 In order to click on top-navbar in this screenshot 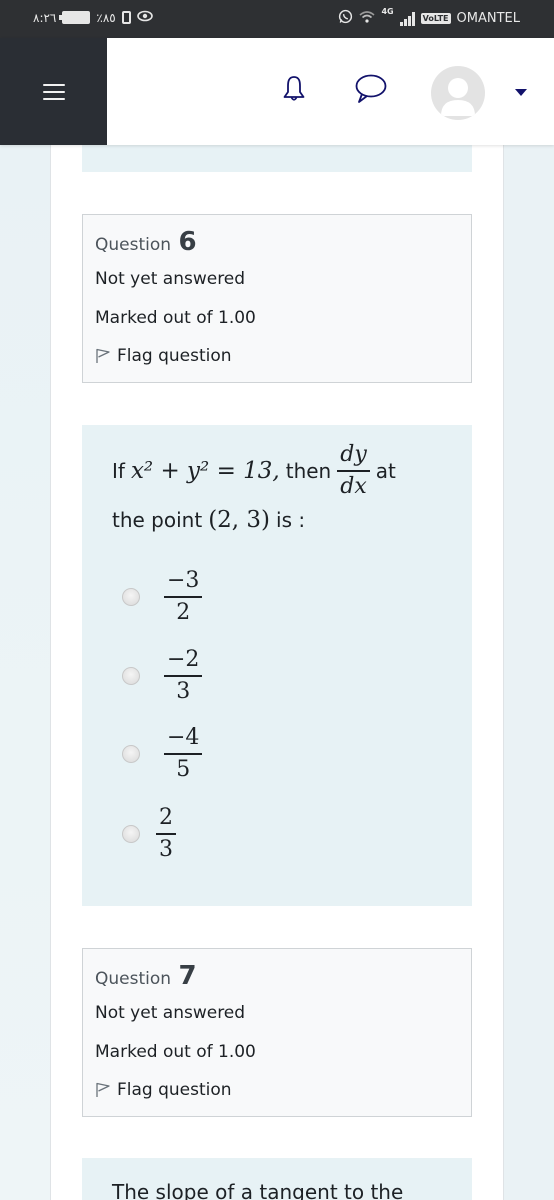, I will do `click(277, 91)`.